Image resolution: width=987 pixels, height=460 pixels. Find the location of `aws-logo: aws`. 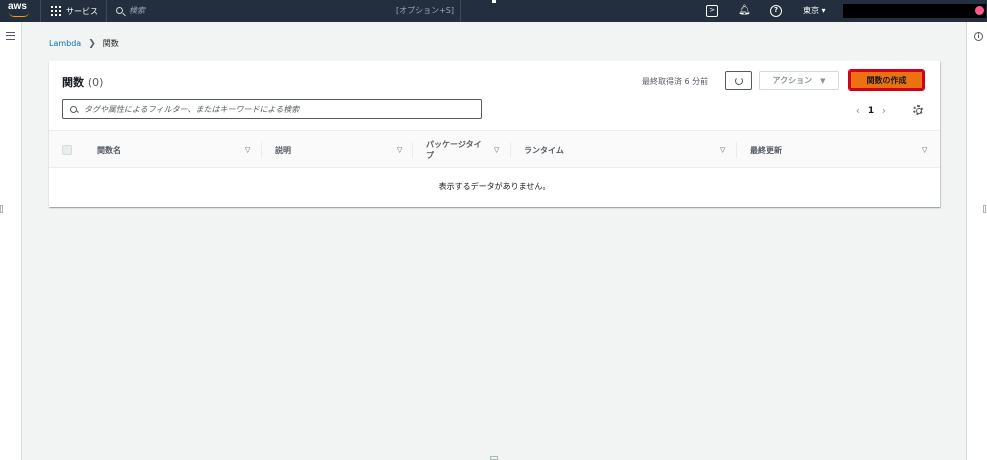

aws-logo: aws is located at coordinates (20, 11).